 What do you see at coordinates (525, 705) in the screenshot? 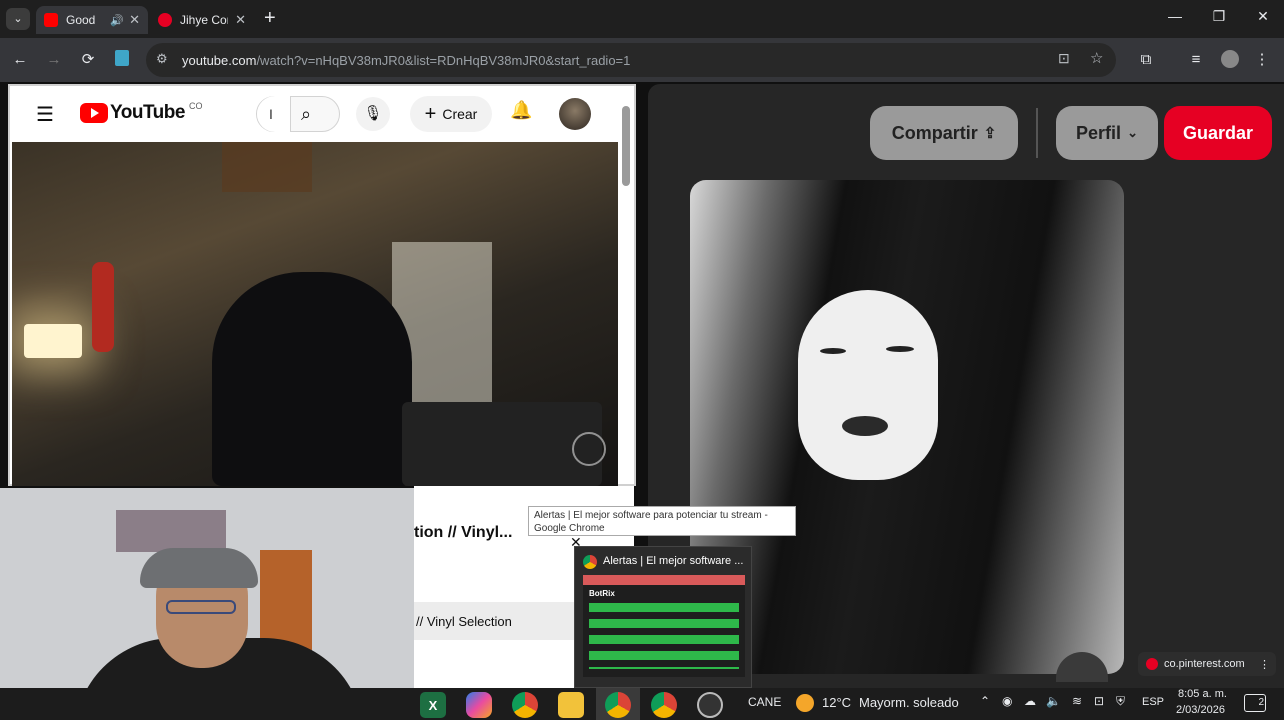
I see `chrome-taskbar-icon` at bounding box center [525, 705].